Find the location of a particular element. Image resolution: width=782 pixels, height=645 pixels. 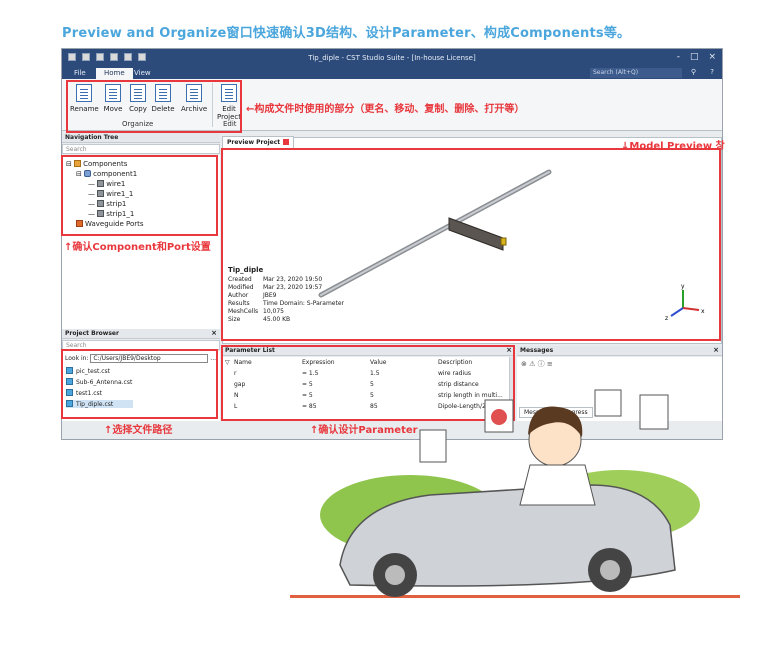

ribbon-annotation: ←构成文件时使用的部分（更名、移动、复制、删除、打开等） is located at coordinates (385, 109).